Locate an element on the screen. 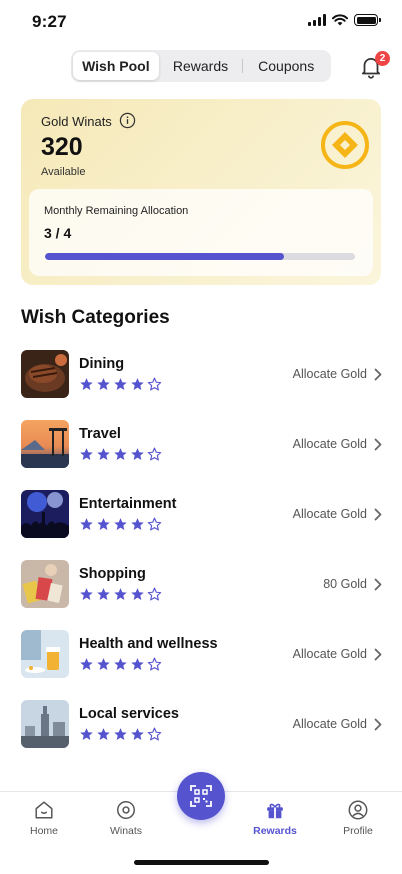 The width and height of the screenshot is (402, 874). category-name: Entertainment is located at coordinates (128, 504).